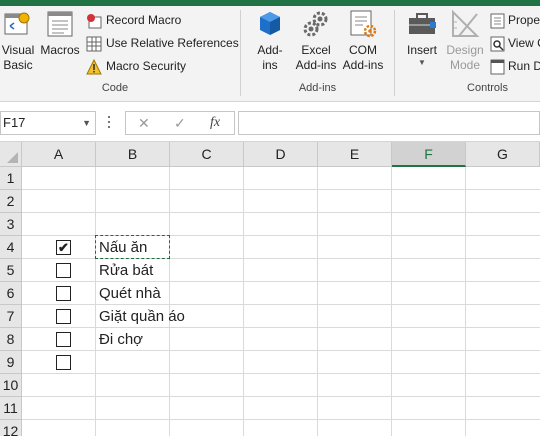 Image resolution: width=540 pixels, height=436 pixels. I want to click on name-box: F17 ▼, so click(48, 123).